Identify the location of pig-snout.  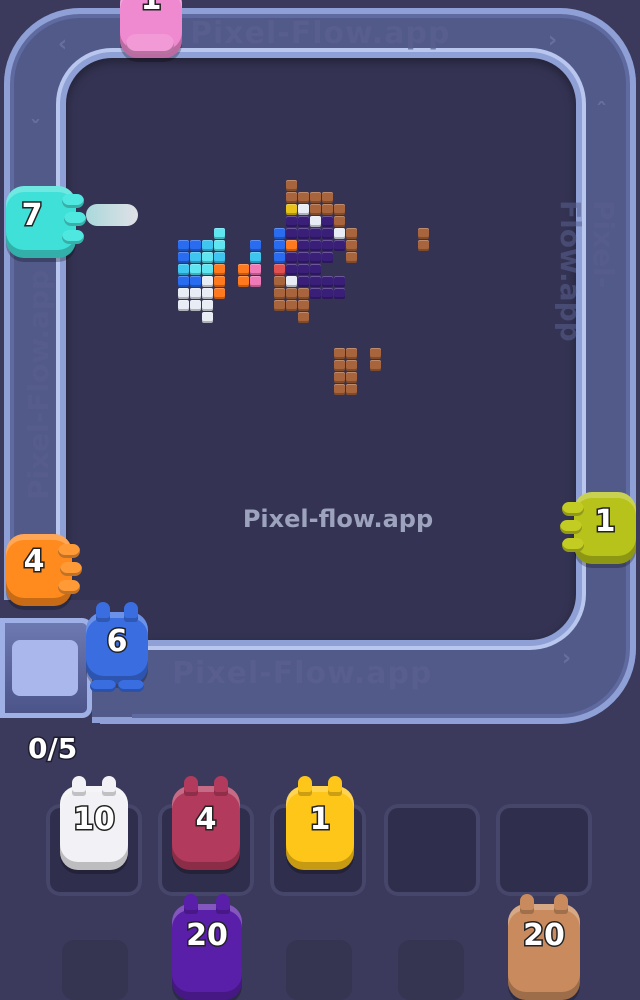
(150, 44).